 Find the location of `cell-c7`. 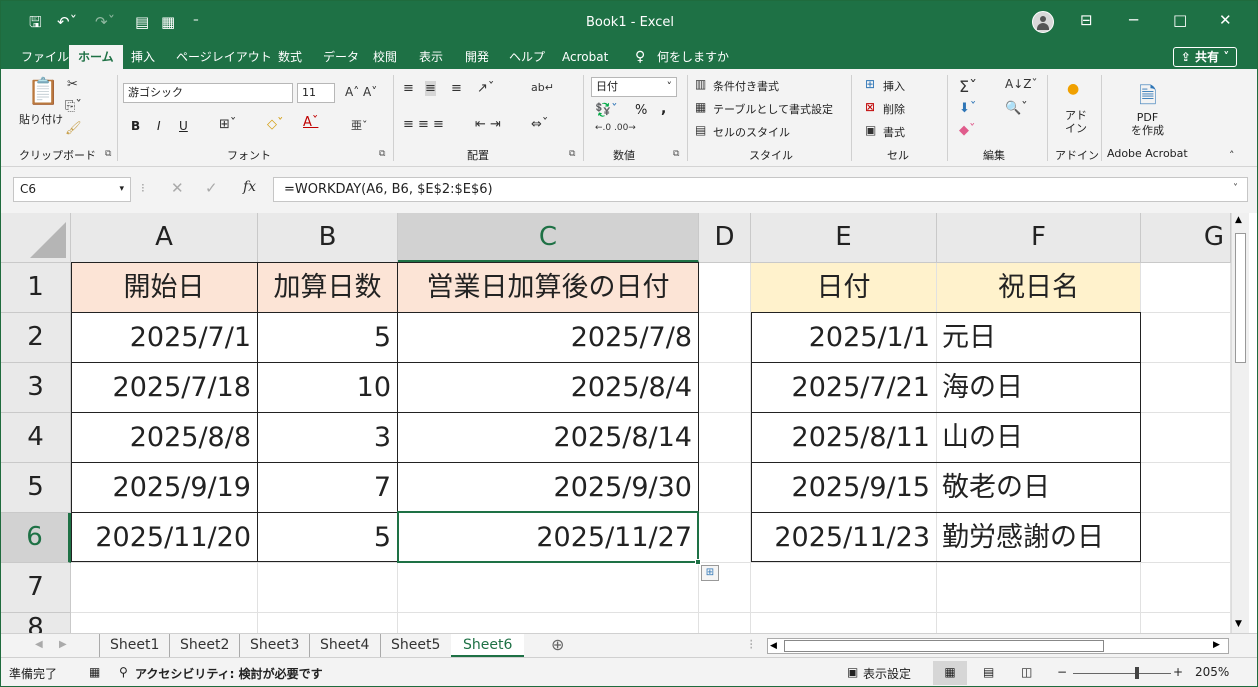

cell-c7 is located at coordinates (548, 588).